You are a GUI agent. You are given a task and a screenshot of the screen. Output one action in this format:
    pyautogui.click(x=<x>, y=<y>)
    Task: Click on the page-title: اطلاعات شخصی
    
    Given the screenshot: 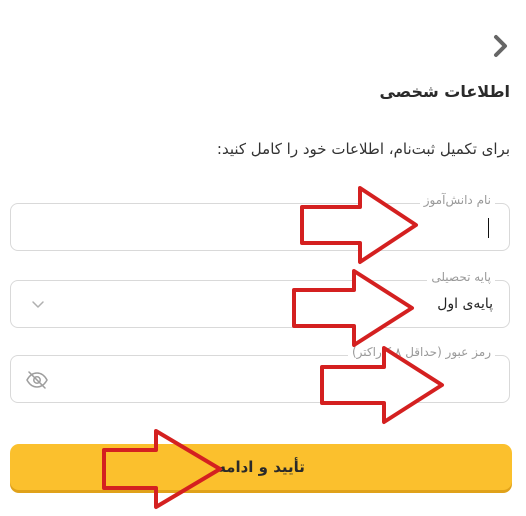 What is the action you would take?
    pyautogui.click(x=444, y=91)
    